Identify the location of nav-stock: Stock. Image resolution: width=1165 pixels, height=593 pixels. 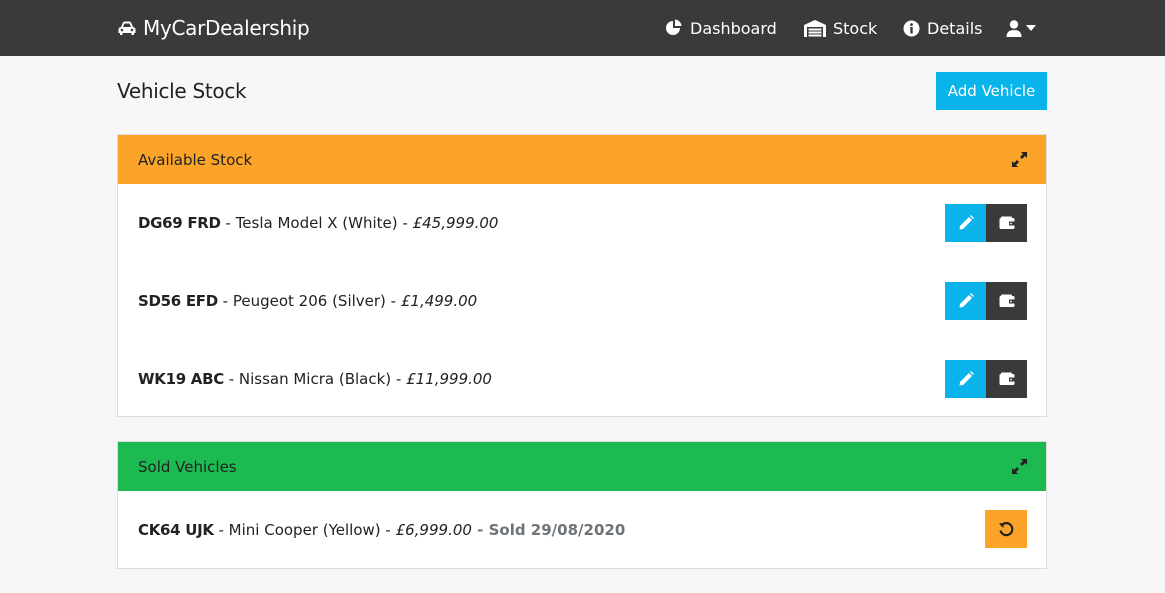
(840, 28).